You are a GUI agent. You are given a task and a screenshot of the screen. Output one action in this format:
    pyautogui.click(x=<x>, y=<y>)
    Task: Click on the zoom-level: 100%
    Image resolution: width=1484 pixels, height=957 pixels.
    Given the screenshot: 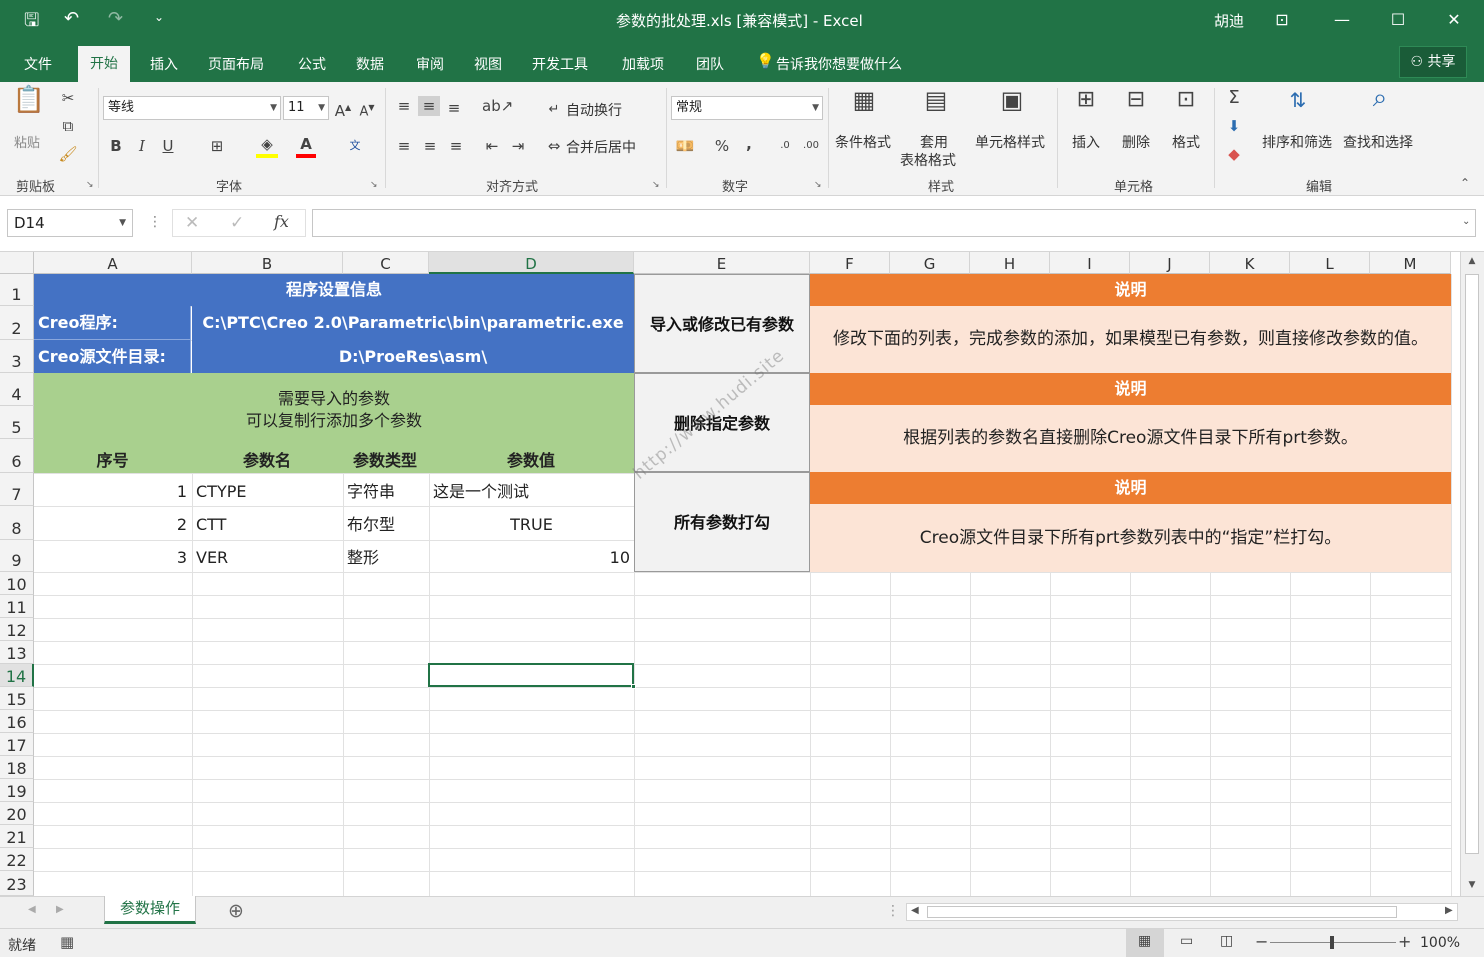 What is the action you would take?
    pyautogui.click(x=1440, y=943)
    